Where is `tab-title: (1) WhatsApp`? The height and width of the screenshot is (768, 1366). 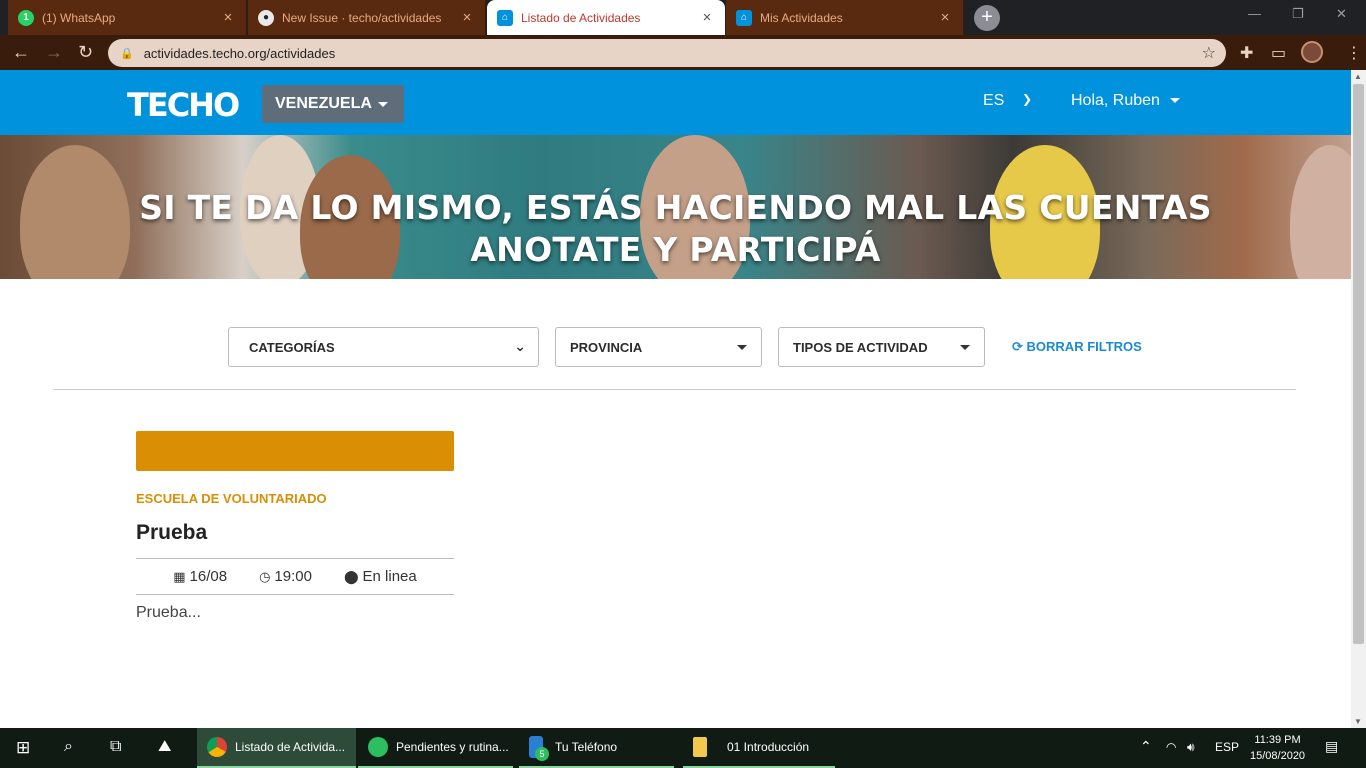
tab-title: (1) WhatsApp is located at coordinates (79, 17).